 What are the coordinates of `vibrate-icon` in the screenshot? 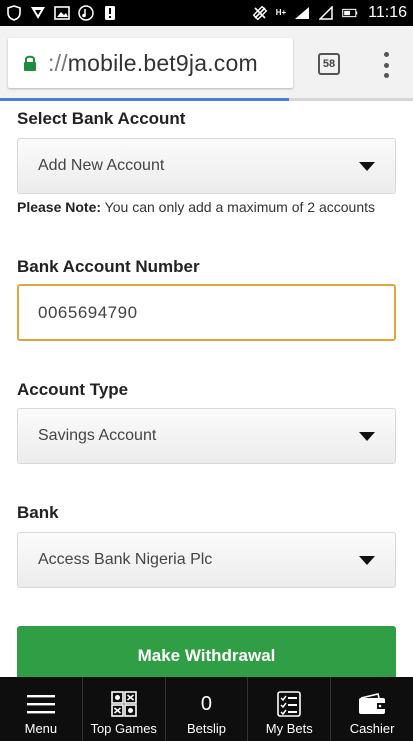 It's located at (260, 13).